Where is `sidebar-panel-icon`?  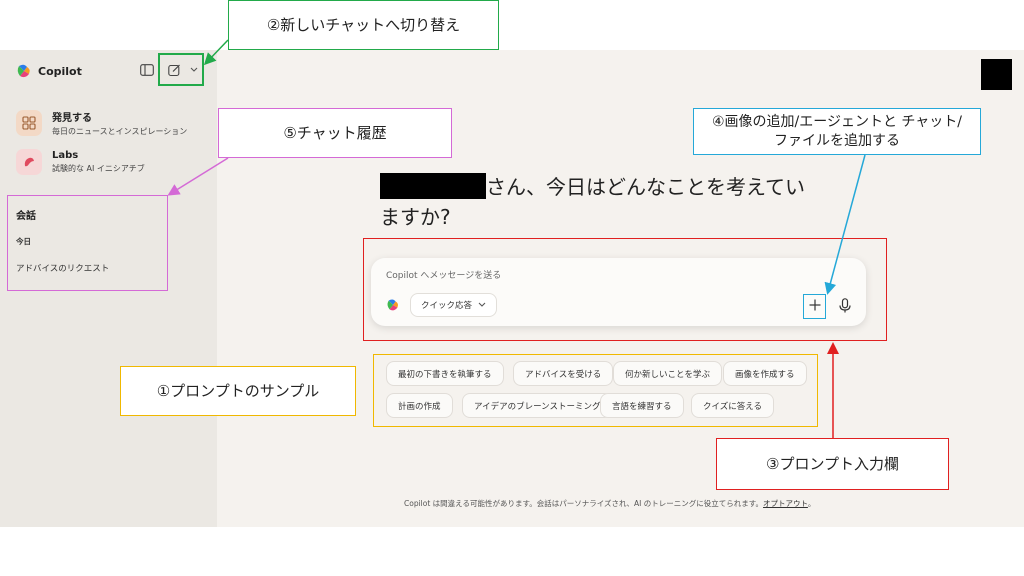 sidebar-panel-icon is located at coordinates (147, 70).